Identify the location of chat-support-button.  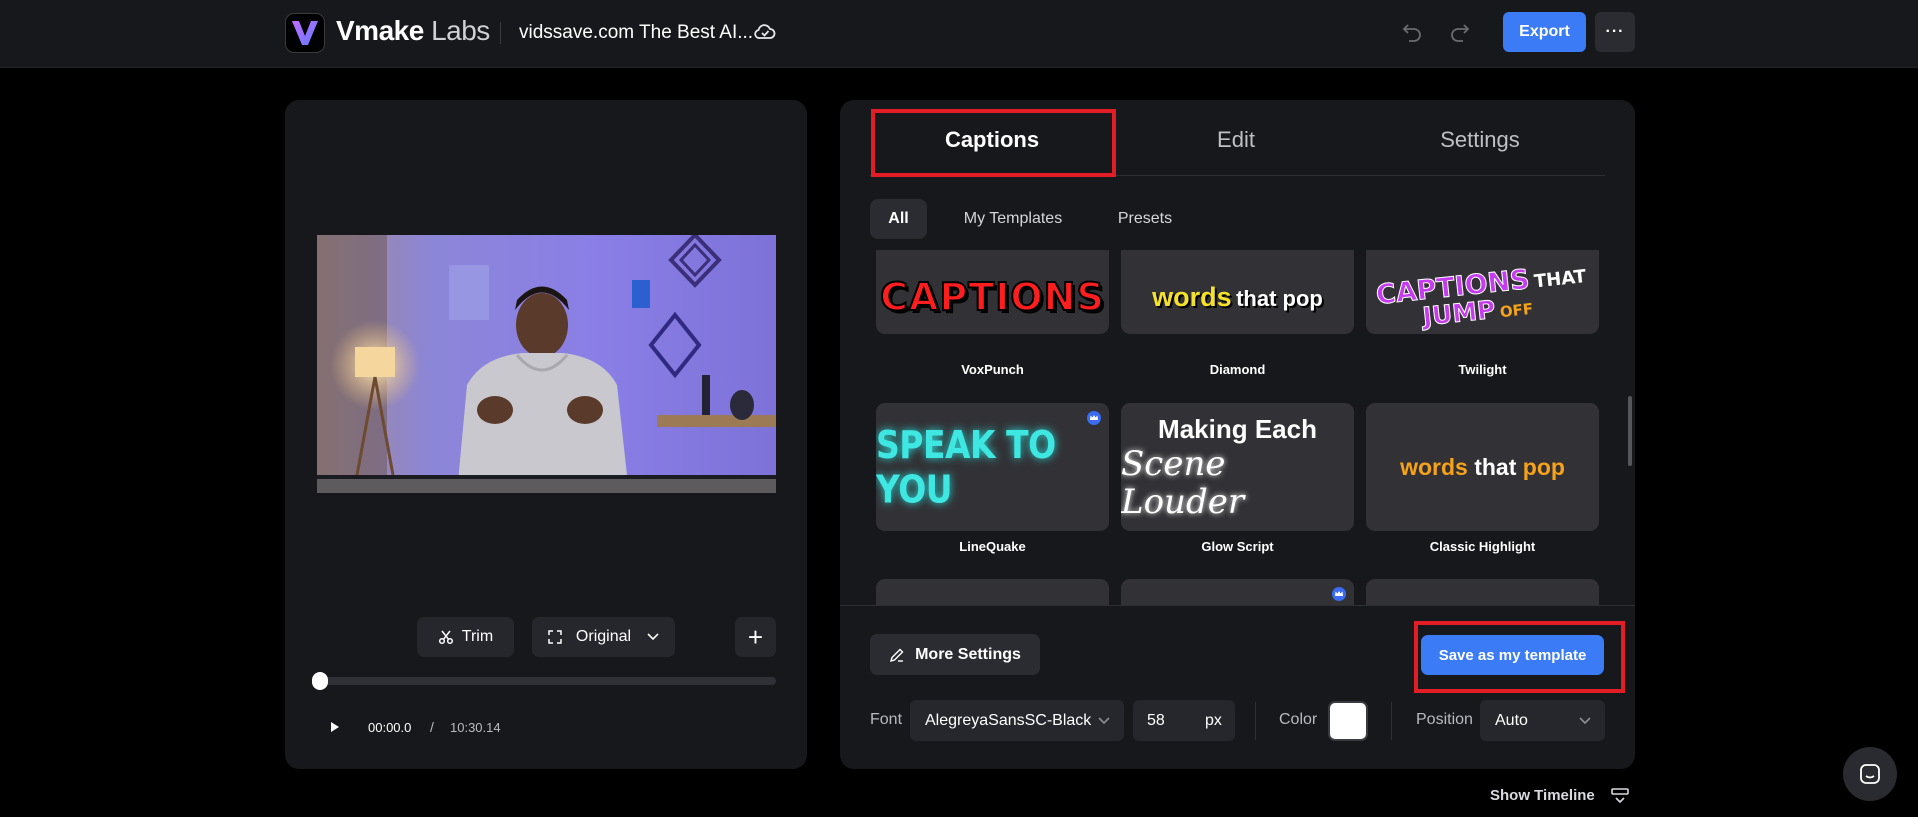
(1870, 774).